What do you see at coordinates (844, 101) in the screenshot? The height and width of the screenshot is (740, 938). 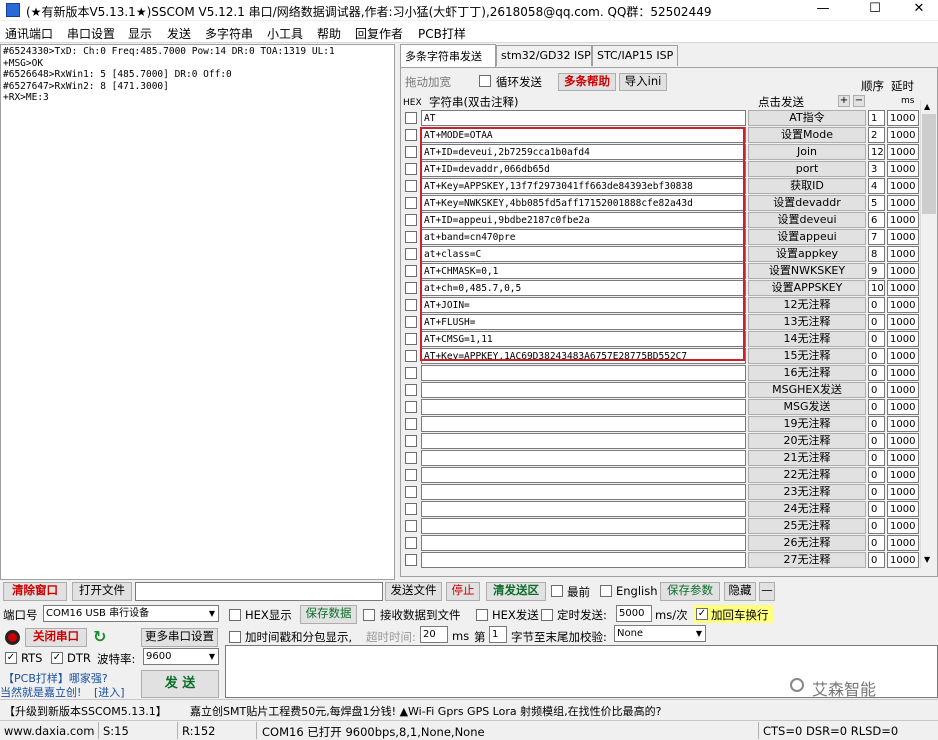 I see `add-row-button: +` at bounding box center [844, 101].